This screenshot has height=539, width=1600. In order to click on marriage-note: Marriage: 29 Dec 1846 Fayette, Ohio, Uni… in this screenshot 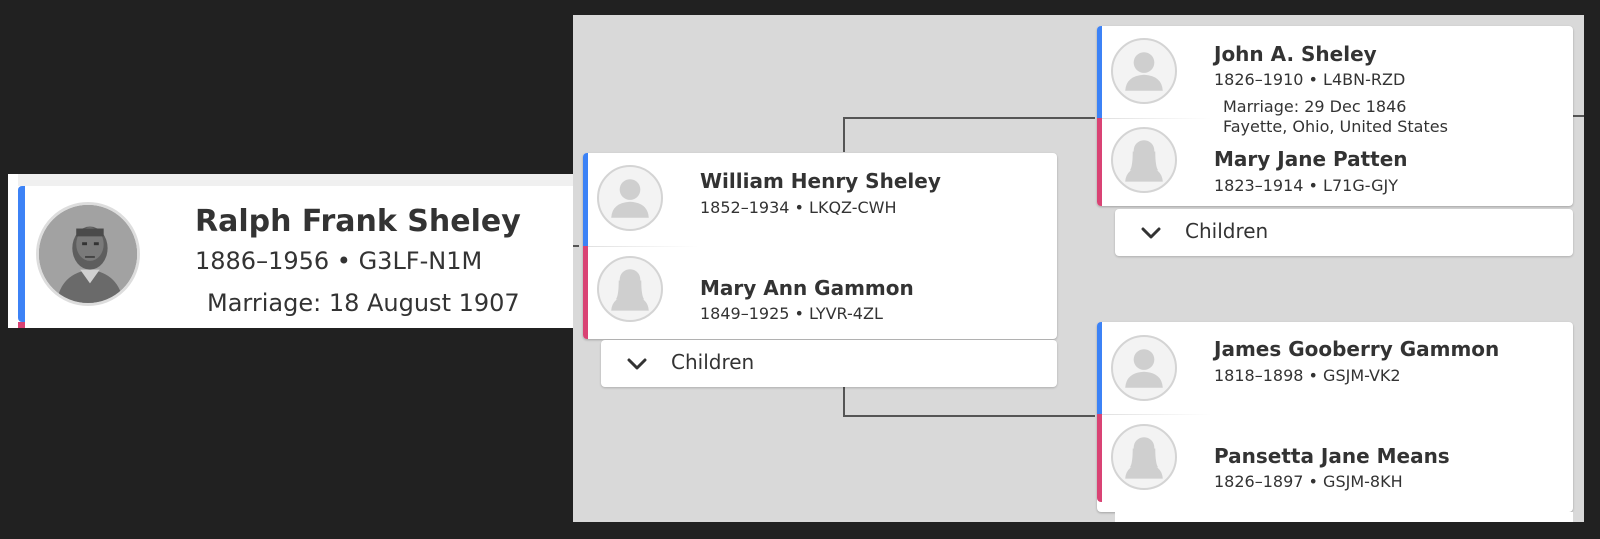, I will do `click(1335, 117)`.